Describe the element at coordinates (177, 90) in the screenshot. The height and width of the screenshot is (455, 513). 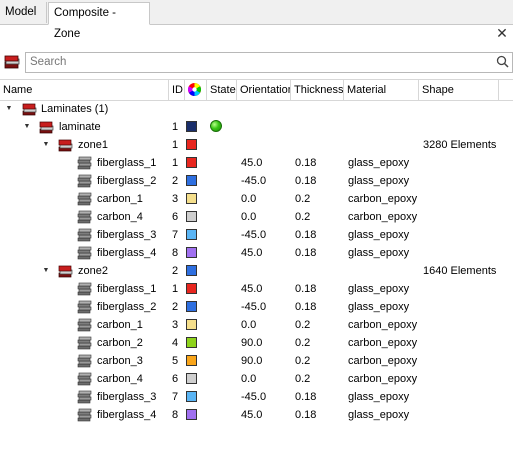
I see `header-id: ID` at that location.